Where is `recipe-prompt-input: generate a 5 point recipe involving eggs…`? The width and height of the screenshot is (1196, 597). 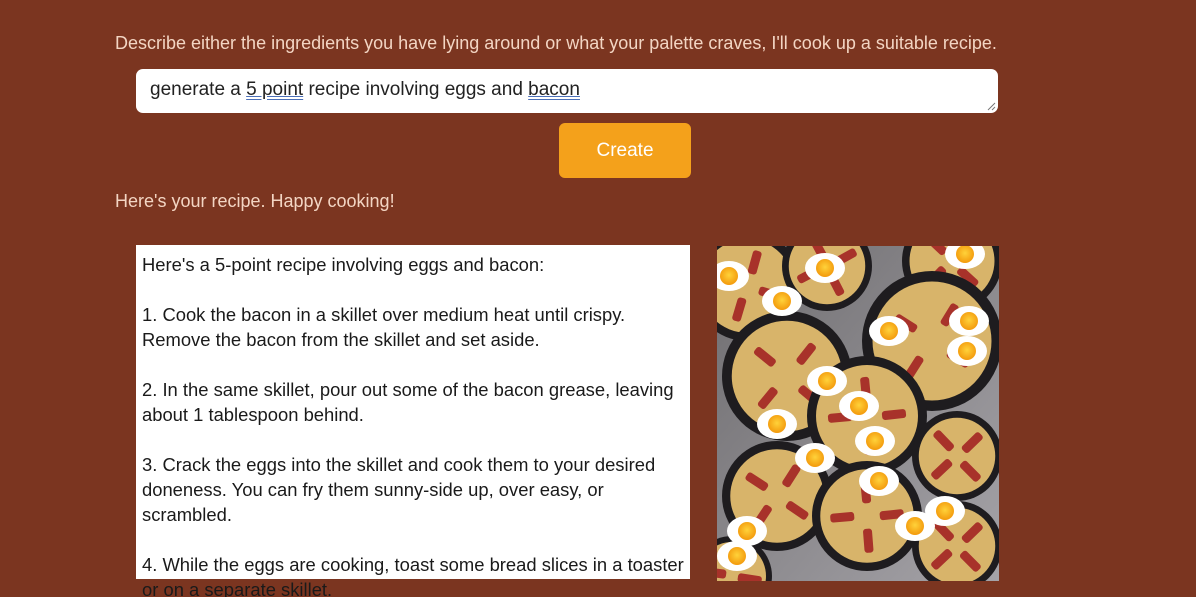
recipe-prompt-input: generate a 5 point recipe involving eggs… is located at coordinates (567, 91).